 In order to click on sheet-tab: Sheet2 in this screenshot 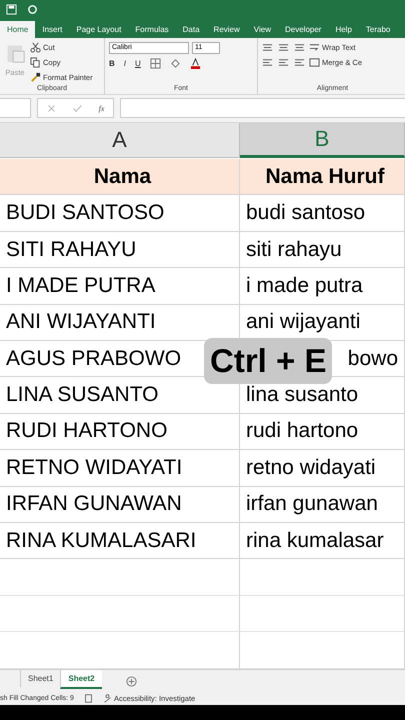, I will do `click(81, 679)`.